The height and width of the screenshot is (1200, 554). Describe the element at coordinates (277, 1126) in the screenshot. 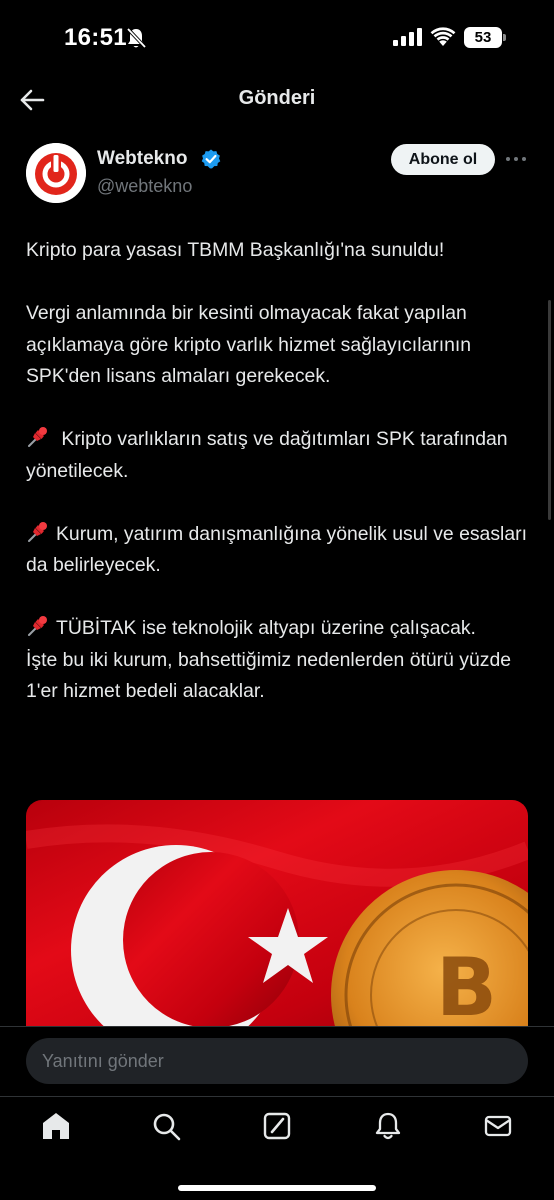

I see `grok-icon` at that location.